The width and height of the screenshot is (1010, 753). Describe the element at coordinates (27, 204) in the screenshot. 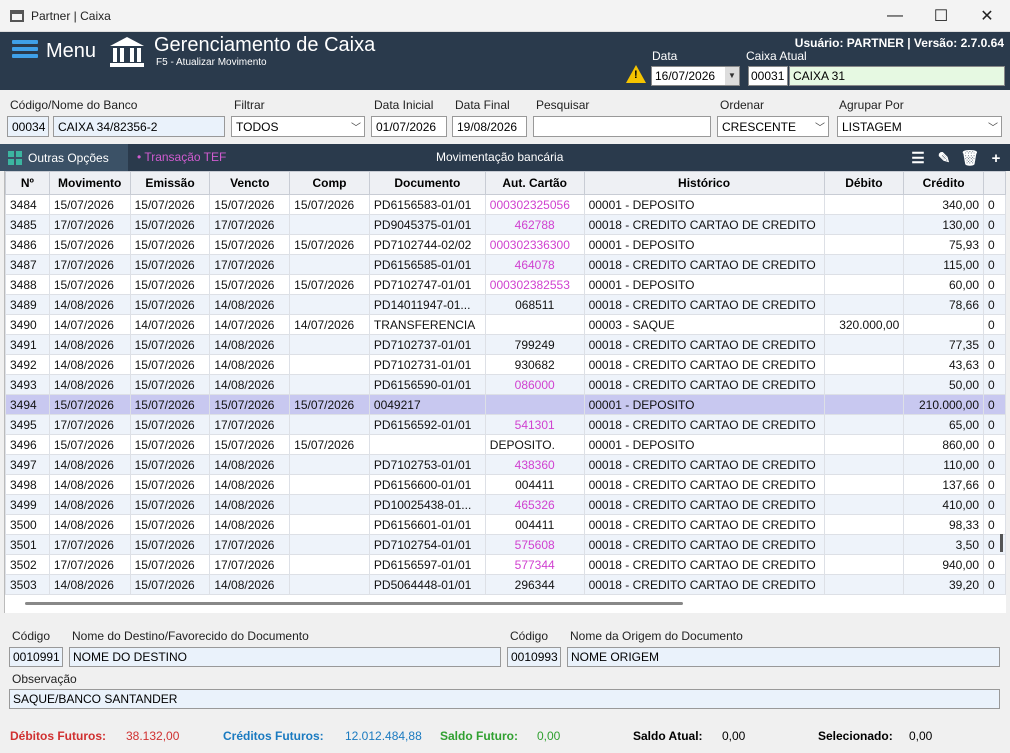

I see `table-cell: 3484` at that location.